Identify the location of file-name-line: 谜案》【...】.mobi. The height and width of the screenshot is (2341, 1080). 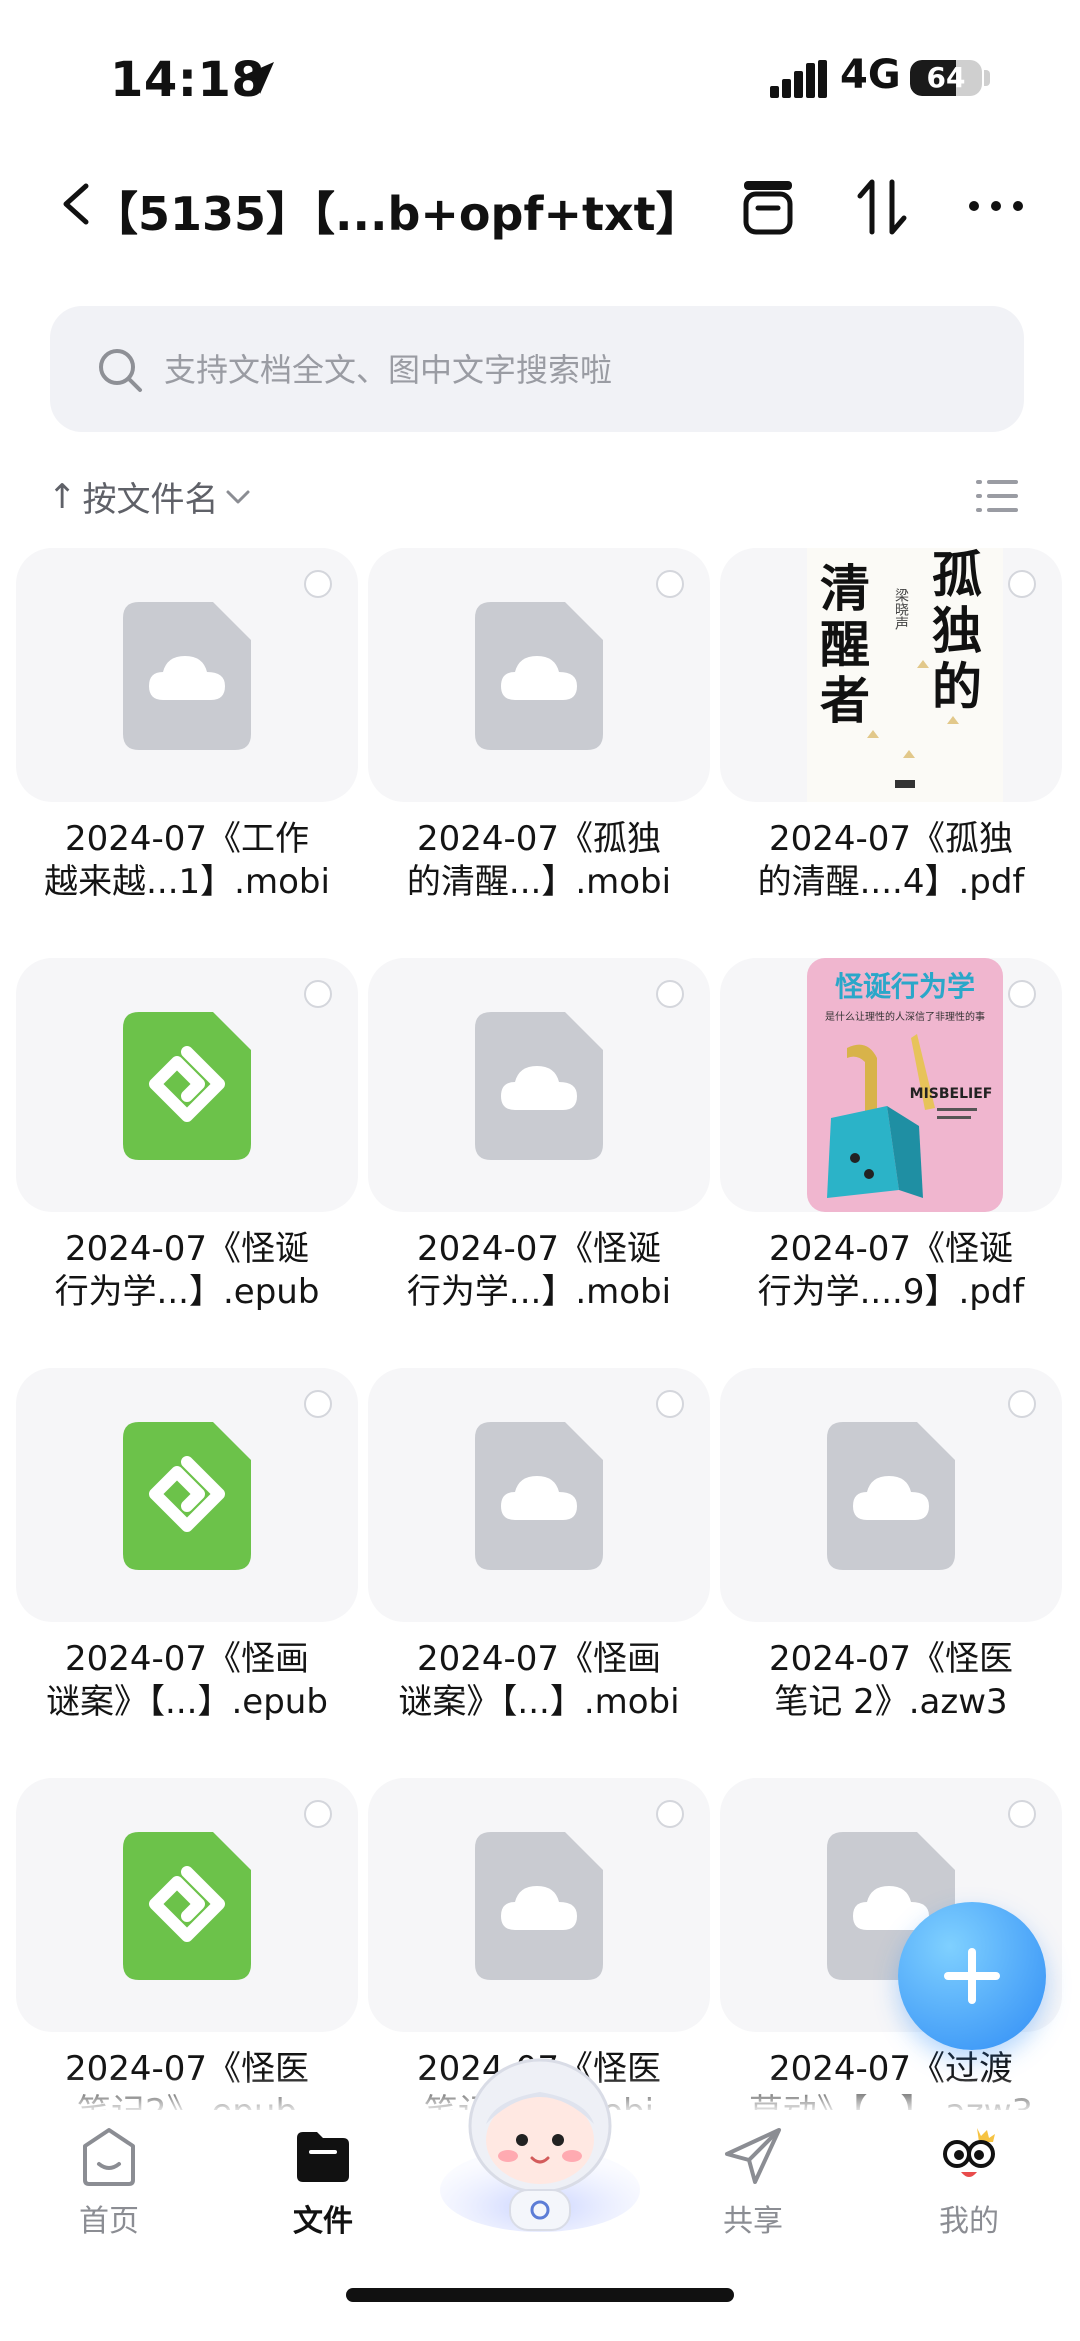
(539, 1702).